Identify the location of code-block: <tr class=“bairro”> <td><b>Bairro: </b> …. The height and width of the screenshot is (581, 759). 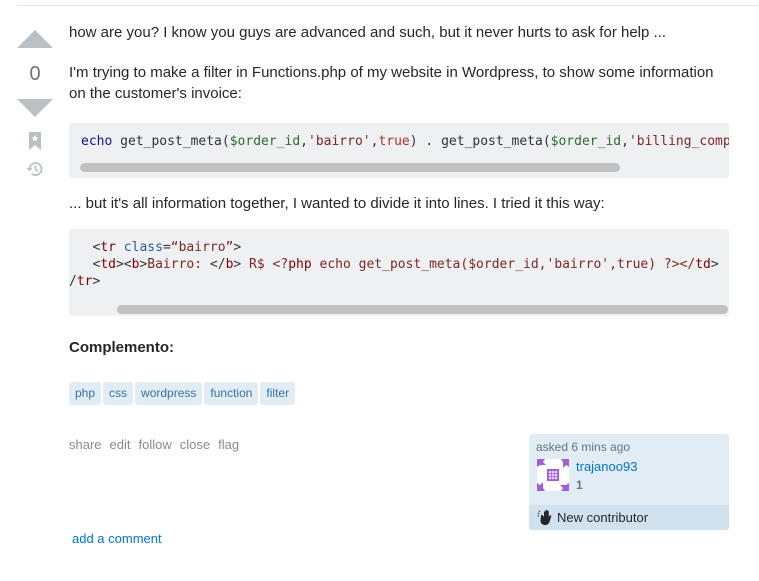
(399, 272).